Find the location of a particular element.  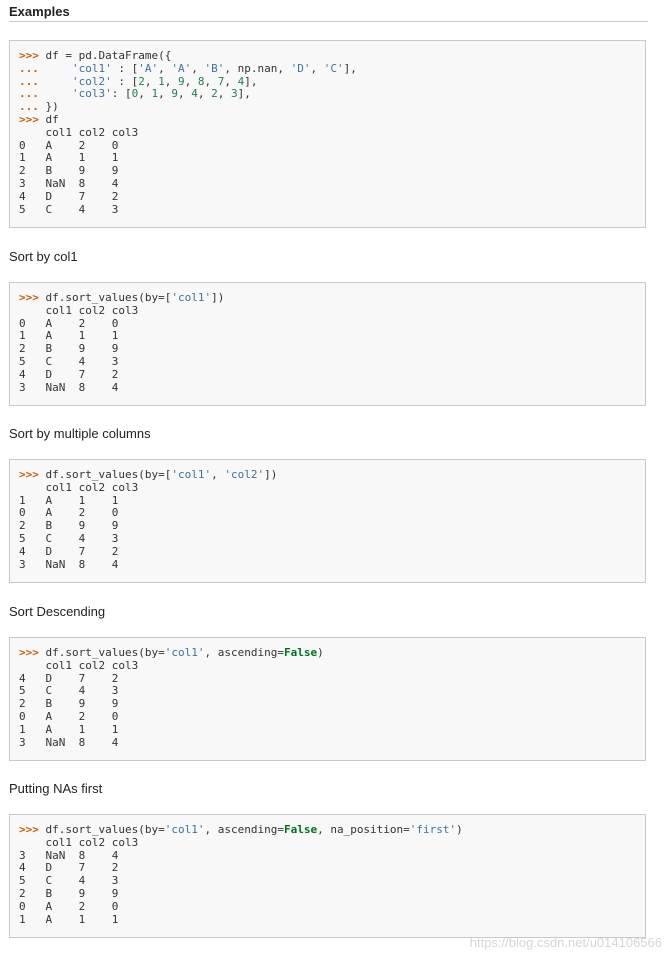

code-line: 5 C 4 3 is located at coordinates (332, 209).